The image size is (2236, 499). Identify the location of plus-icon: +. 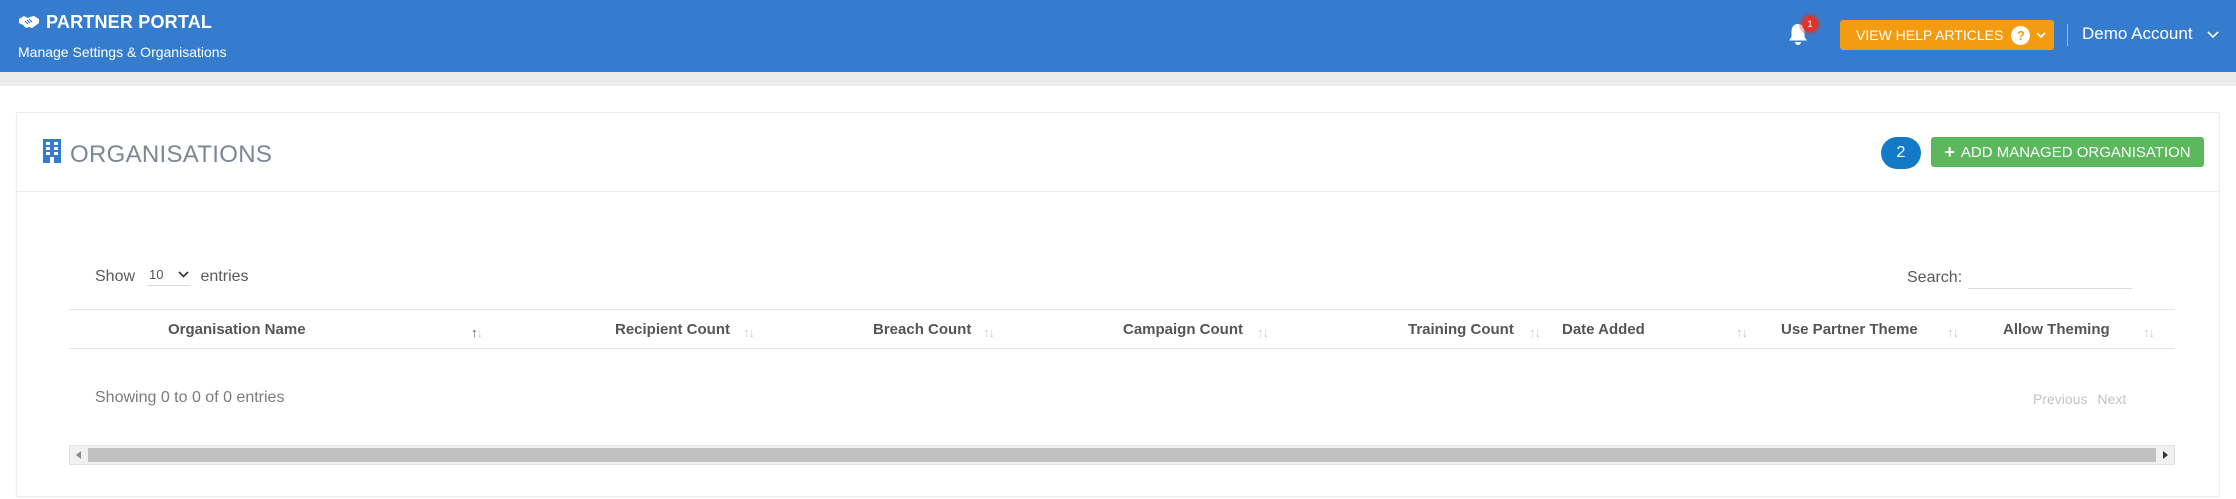
(1949, 152).